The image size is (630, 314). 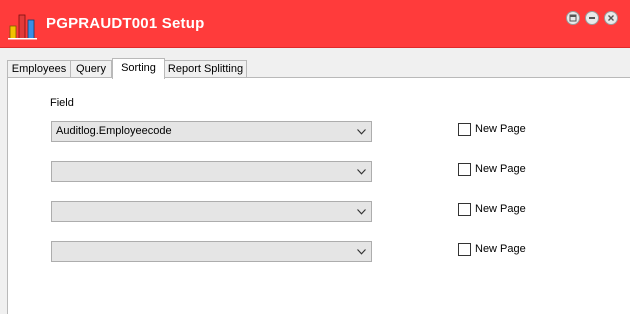 I want to click on sort-field-dropdown-1: Auditlog.Employeecode, so click(x=211, y=131).